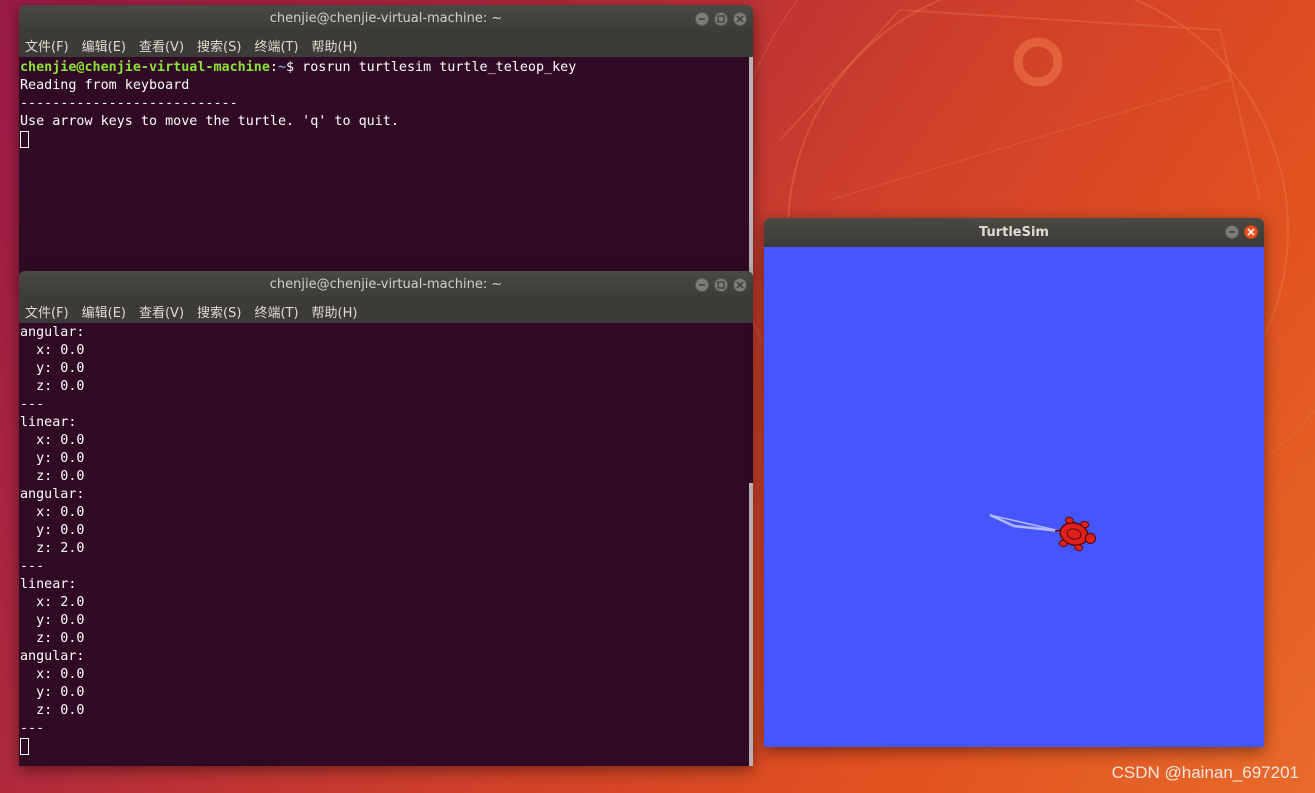 This screenshot has width=1315, height=793. Describe the element at coordinates (52, 602) in the screenshot. I see `output-line: x: 2.0` at that location.